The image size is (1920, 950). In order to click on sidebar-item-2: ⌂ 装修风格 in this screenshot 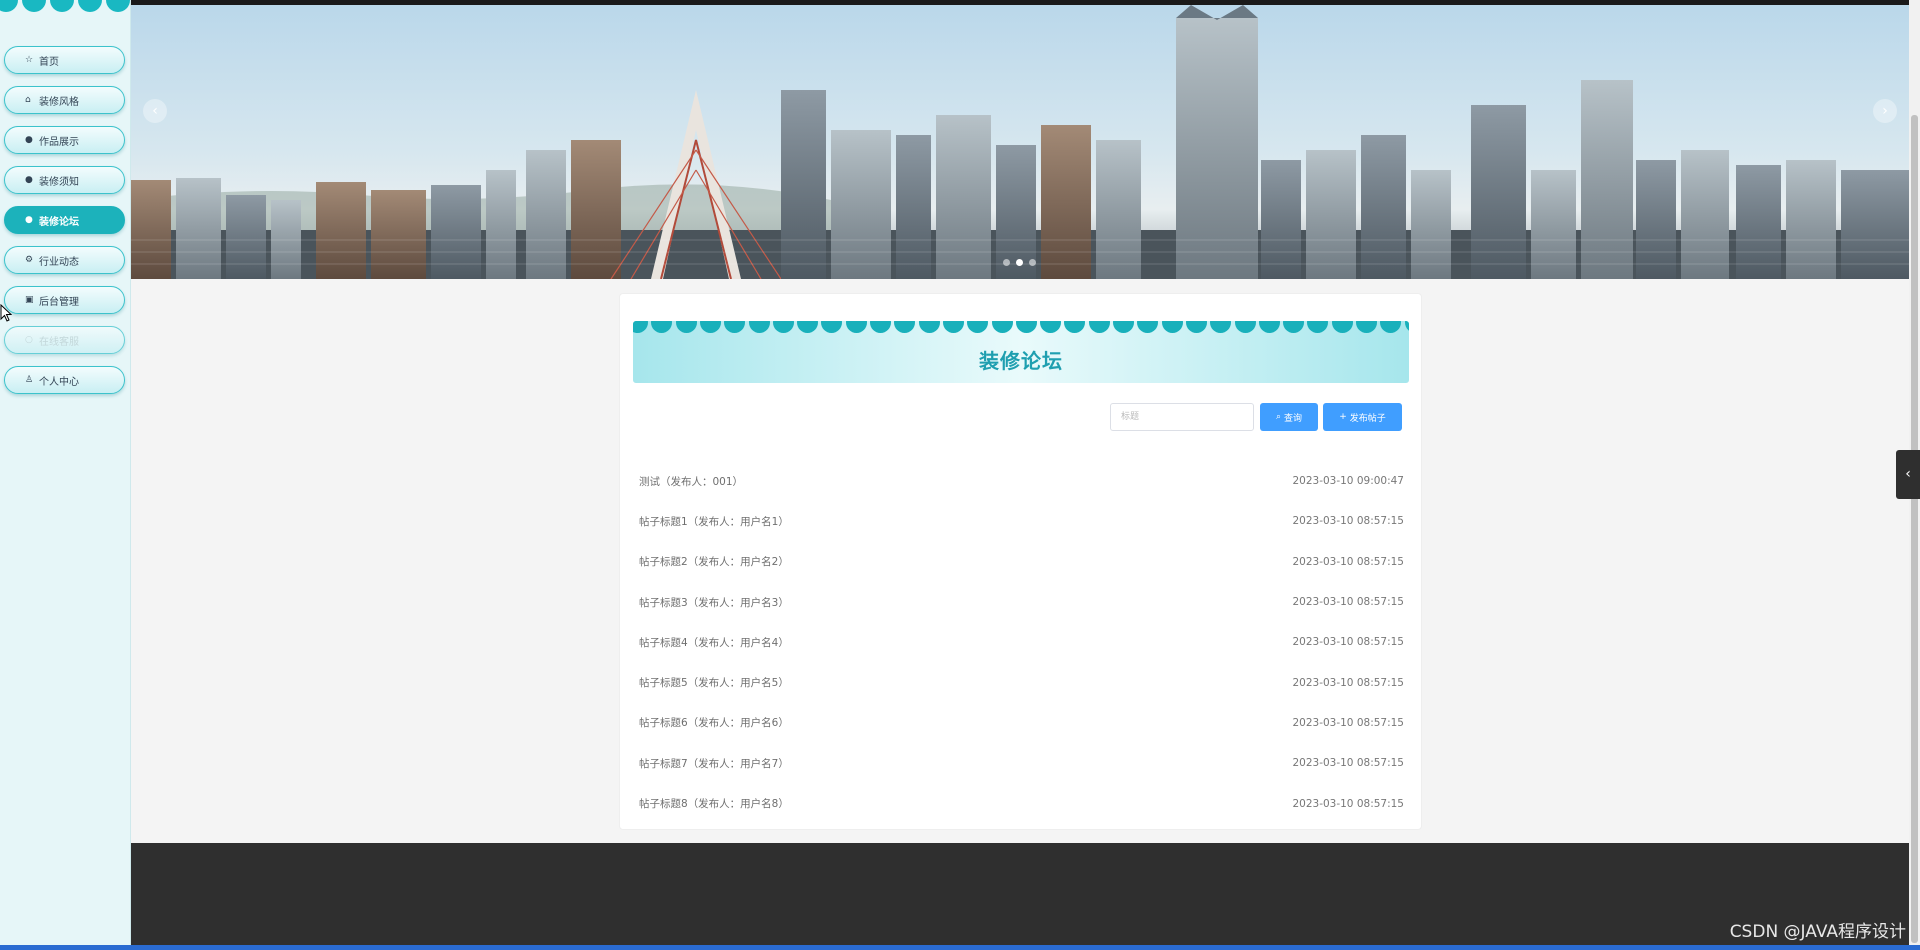, I will do `click(64, 100)`.